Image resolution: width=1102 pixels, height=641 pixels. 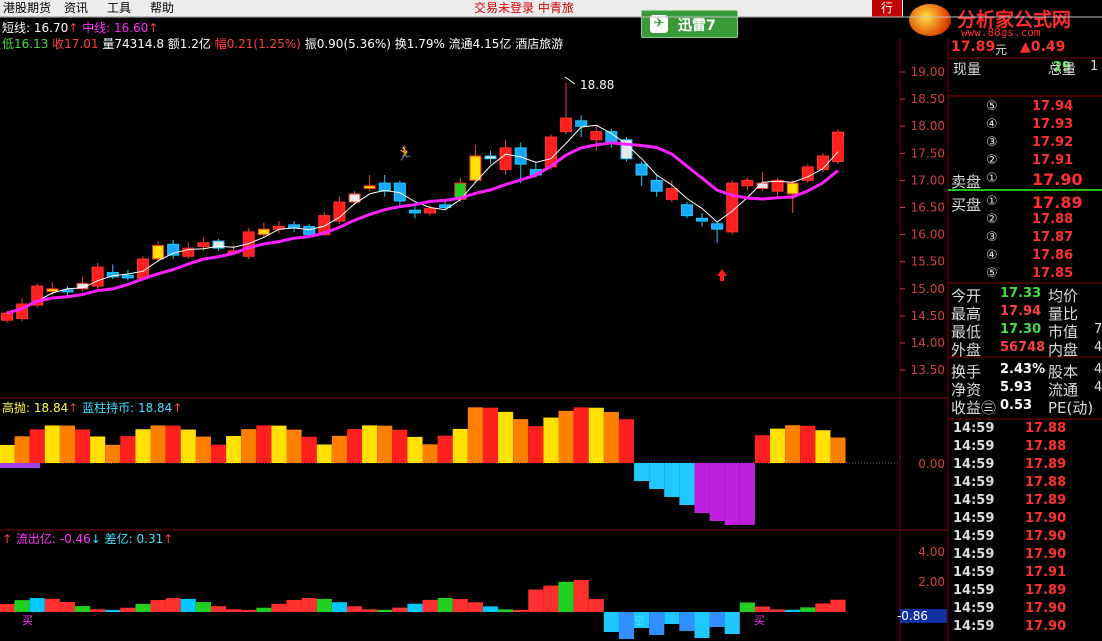 What do you see at coordinates (1023, 369) in the screenshot?
I see `stat-value-4: 2.43%` at bounding box center [1023, 369].